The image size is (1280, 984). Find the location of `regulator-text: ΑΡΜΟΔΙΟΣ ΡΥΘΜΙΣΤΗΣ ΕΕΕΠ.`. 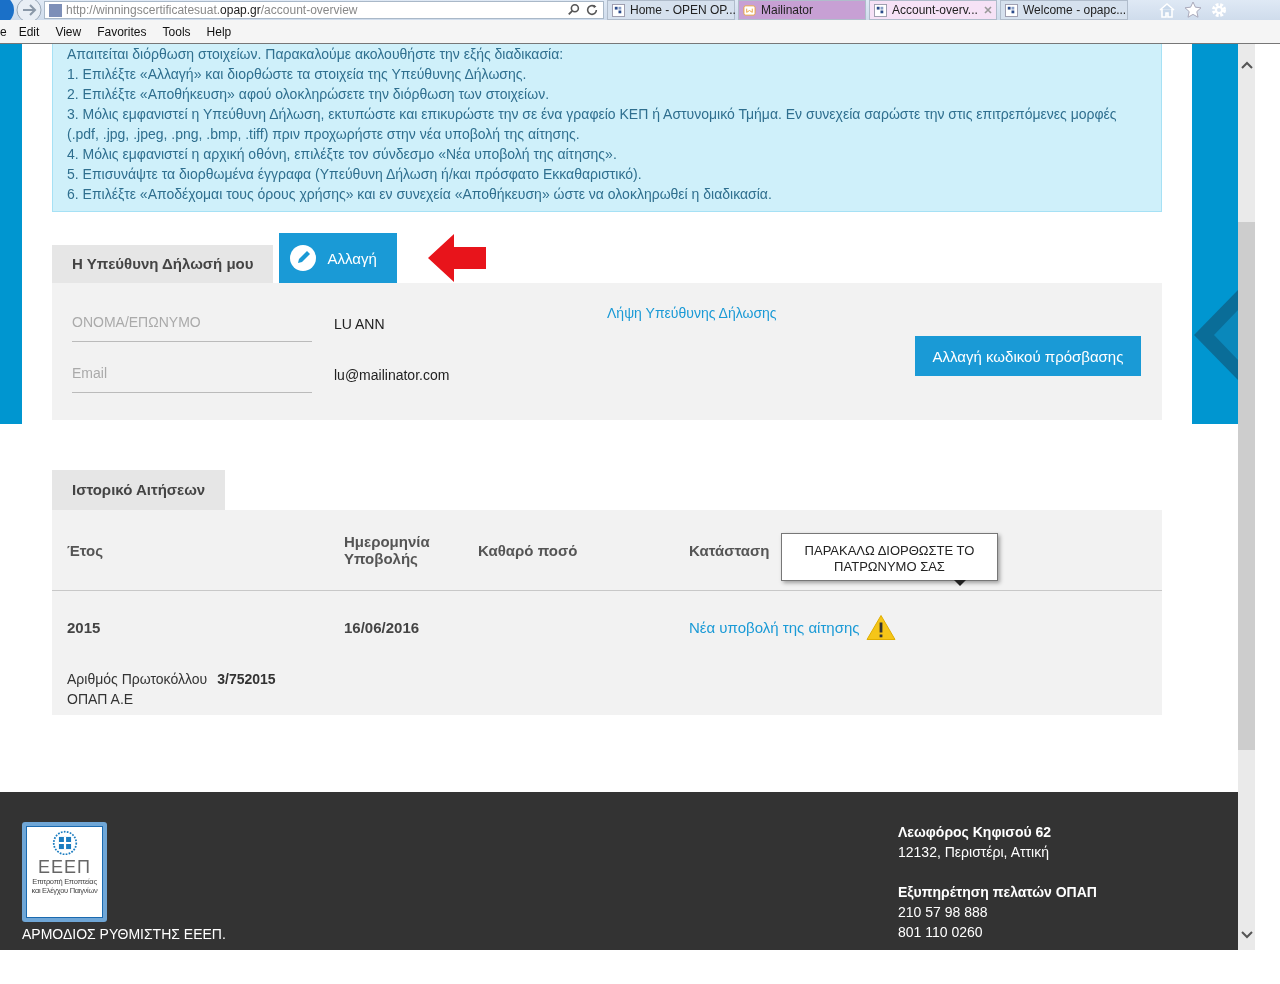

regulator-text: ΑΡΜΟΔΙΟΣ ΡΥΘΜΙΣΤΗΣ ΕΕΕΠ. is located at coordinates (124, 934).